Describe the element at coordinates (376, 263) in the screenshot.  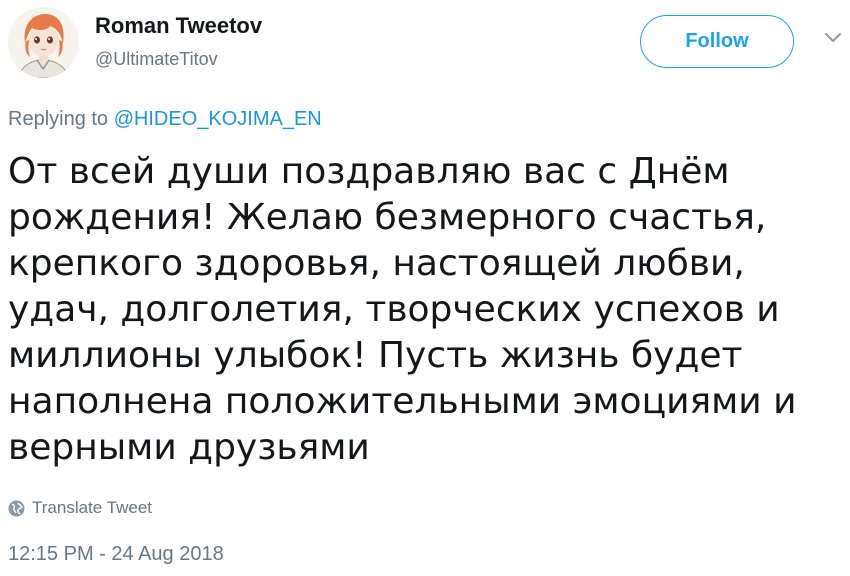
I see `tweet-text-line: крепкого здоровья, настоящей любви,` at that location.